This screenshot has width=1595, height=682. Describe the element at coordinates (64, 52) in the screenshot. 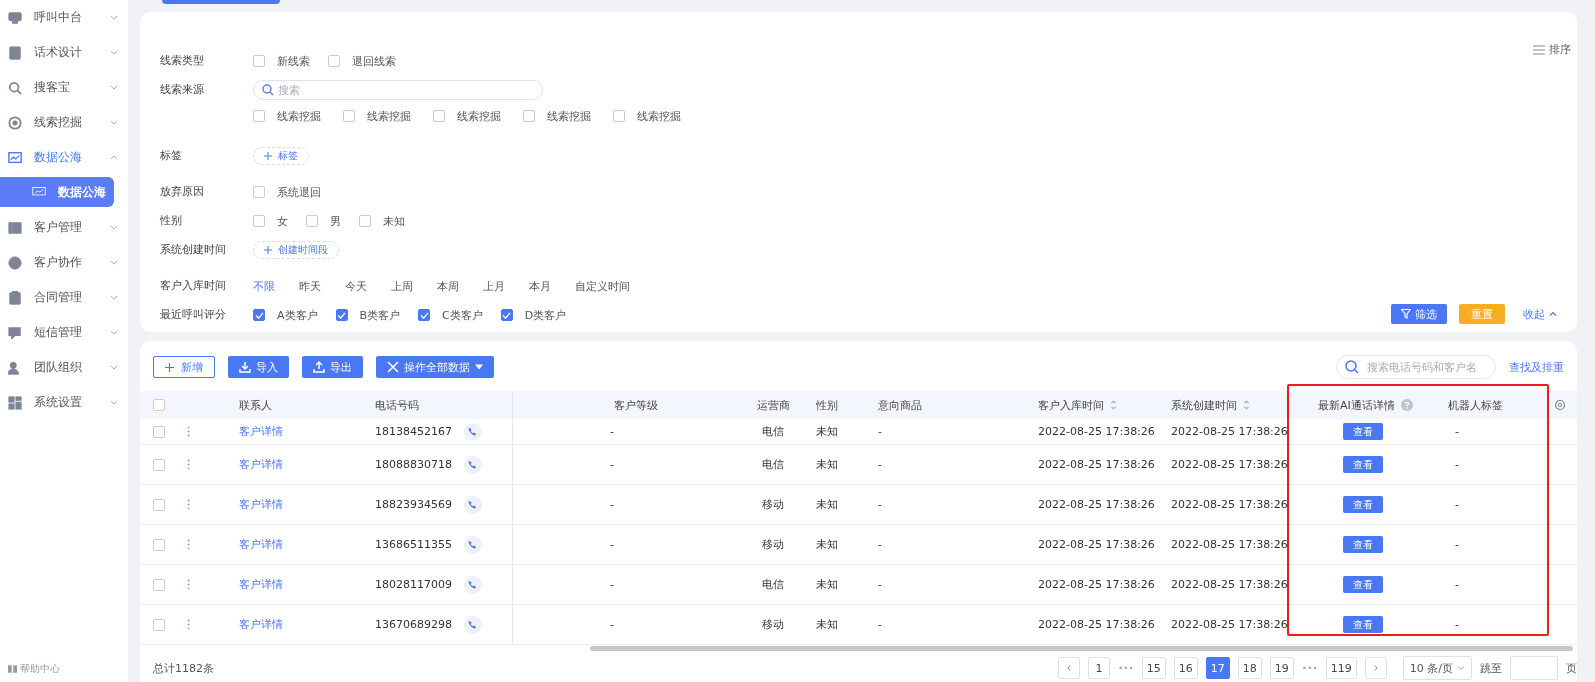

I see `sidebar-item: 话术设计` at that location.